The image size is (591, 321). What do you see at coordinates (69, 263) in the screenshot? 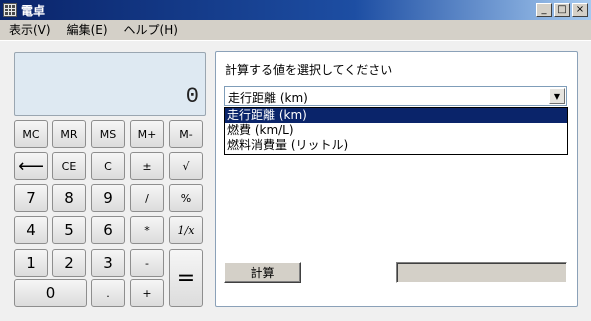
I see `digit-2-button: 2` at bounding box center [69, 263].